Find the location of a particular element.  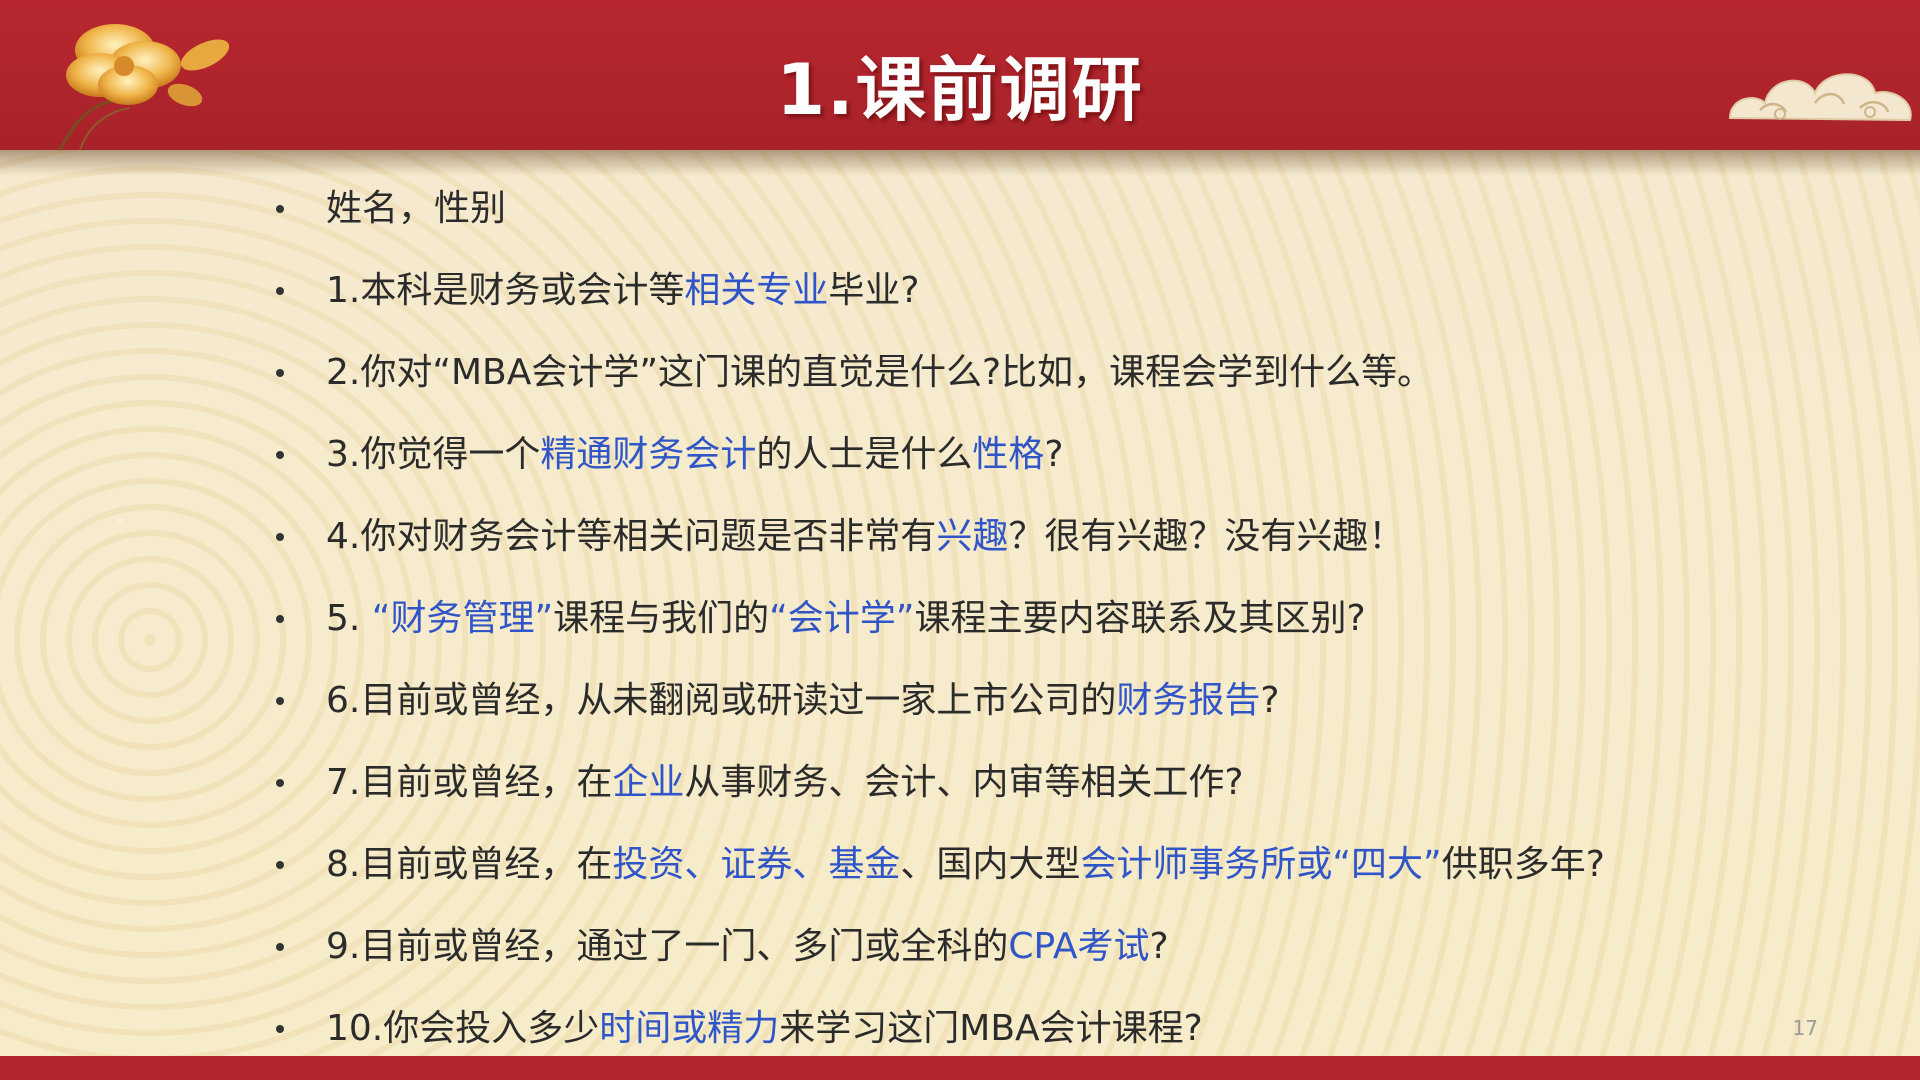

text-segment: 来学习这门MBA会计课程? is located at coordinates (991, 1028).